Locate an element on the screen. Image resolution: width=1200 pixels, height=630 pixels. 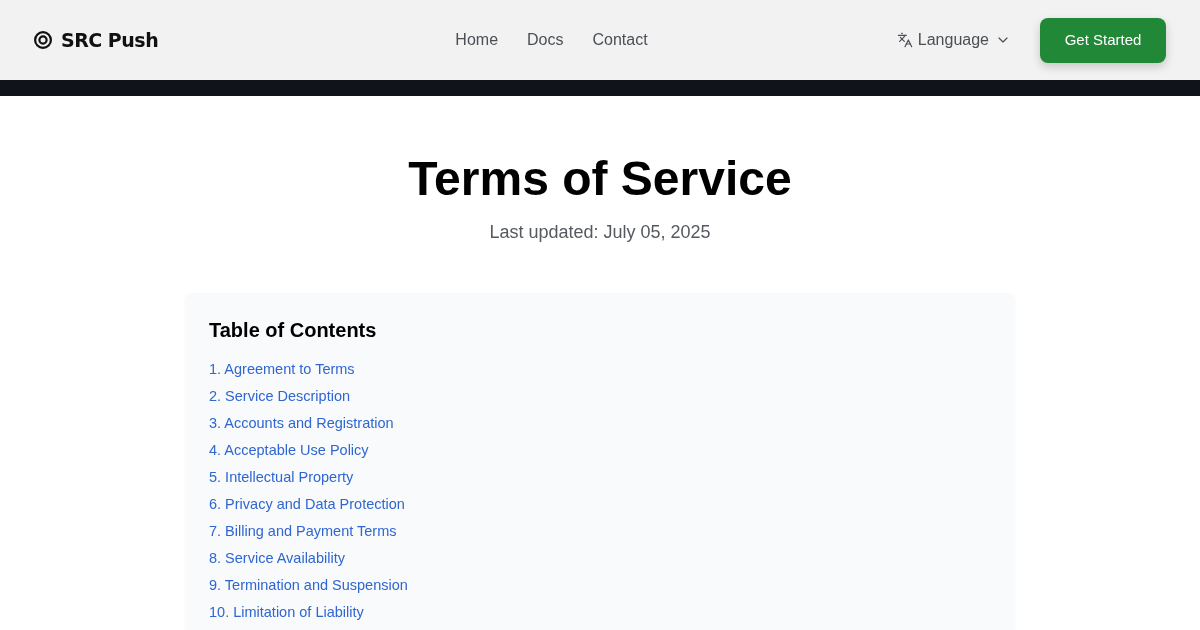
toc-link: 9. Termination and Suspension is located at coordinates (308, 584).